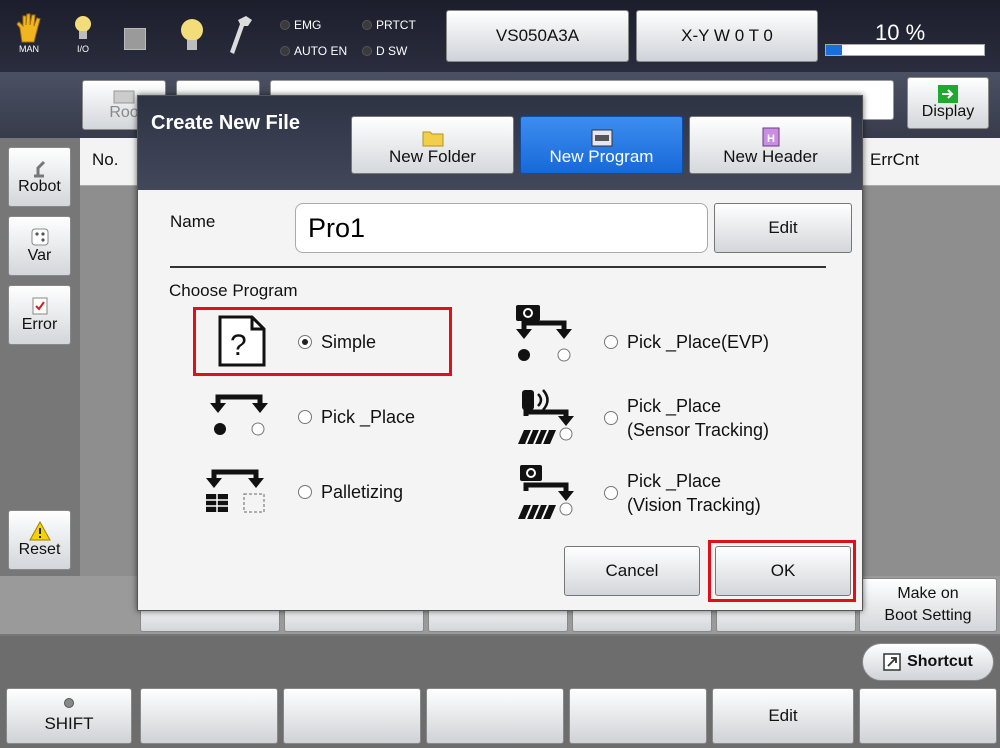  Describe the element at coordinates (948, 94) in the screenshot. I see `arrow-right-icon` at that location.